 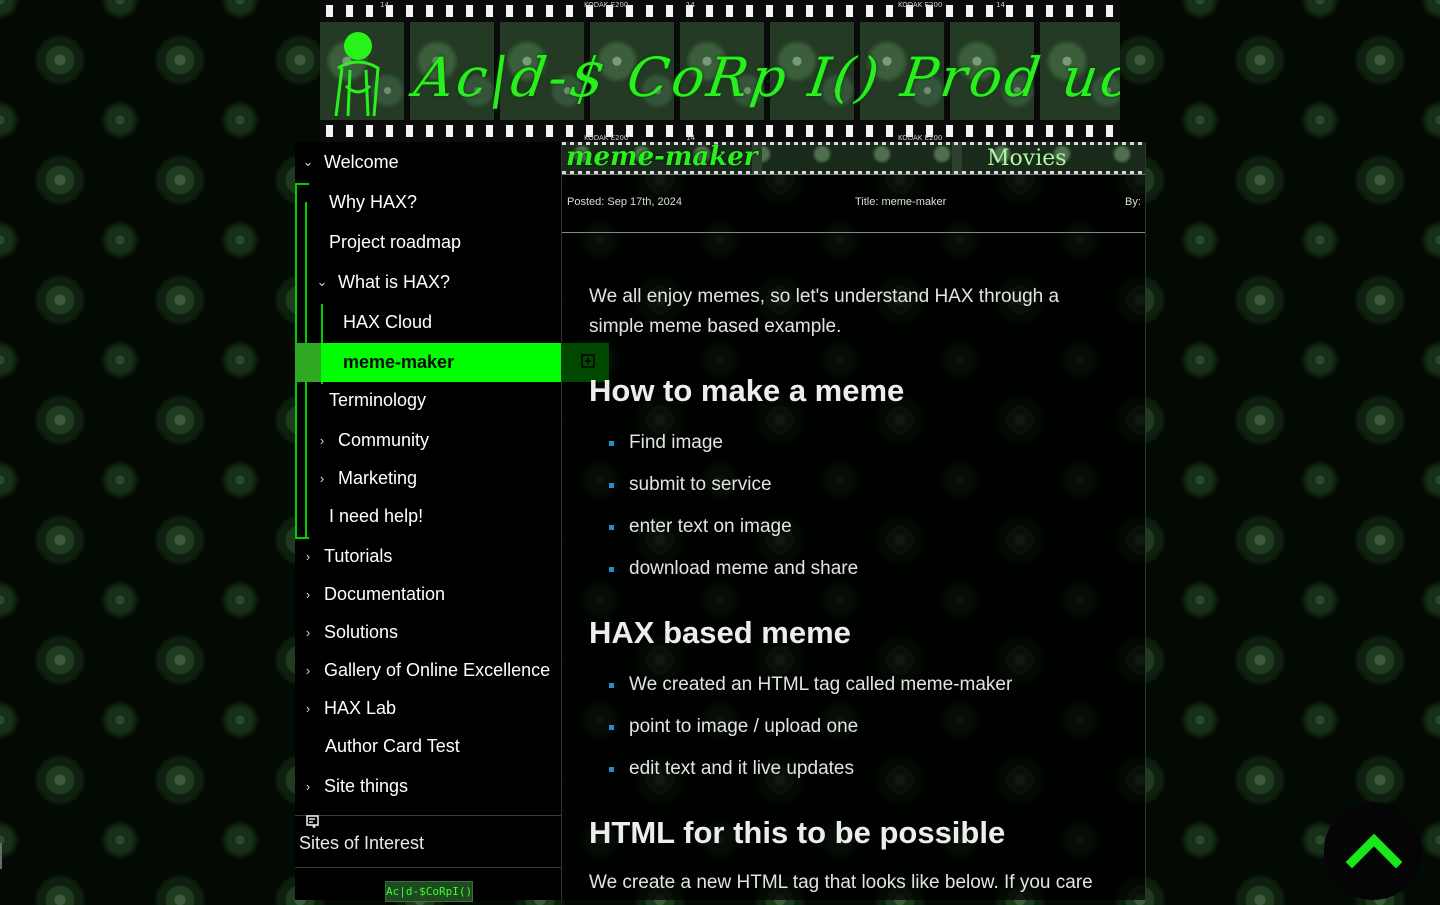 I want to click on nav-item-project-roadmap: Project roadmap, so click(x=445, y=242).